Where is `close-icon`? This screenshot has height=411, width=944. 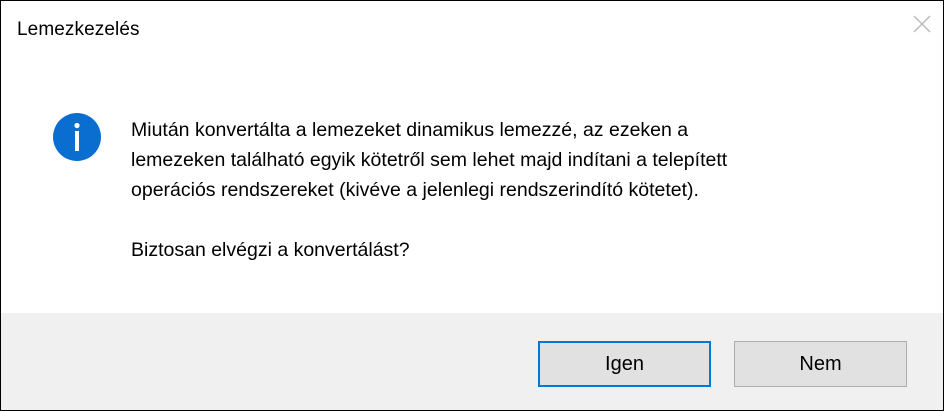 close-icon is located at coordinates (922, 24).